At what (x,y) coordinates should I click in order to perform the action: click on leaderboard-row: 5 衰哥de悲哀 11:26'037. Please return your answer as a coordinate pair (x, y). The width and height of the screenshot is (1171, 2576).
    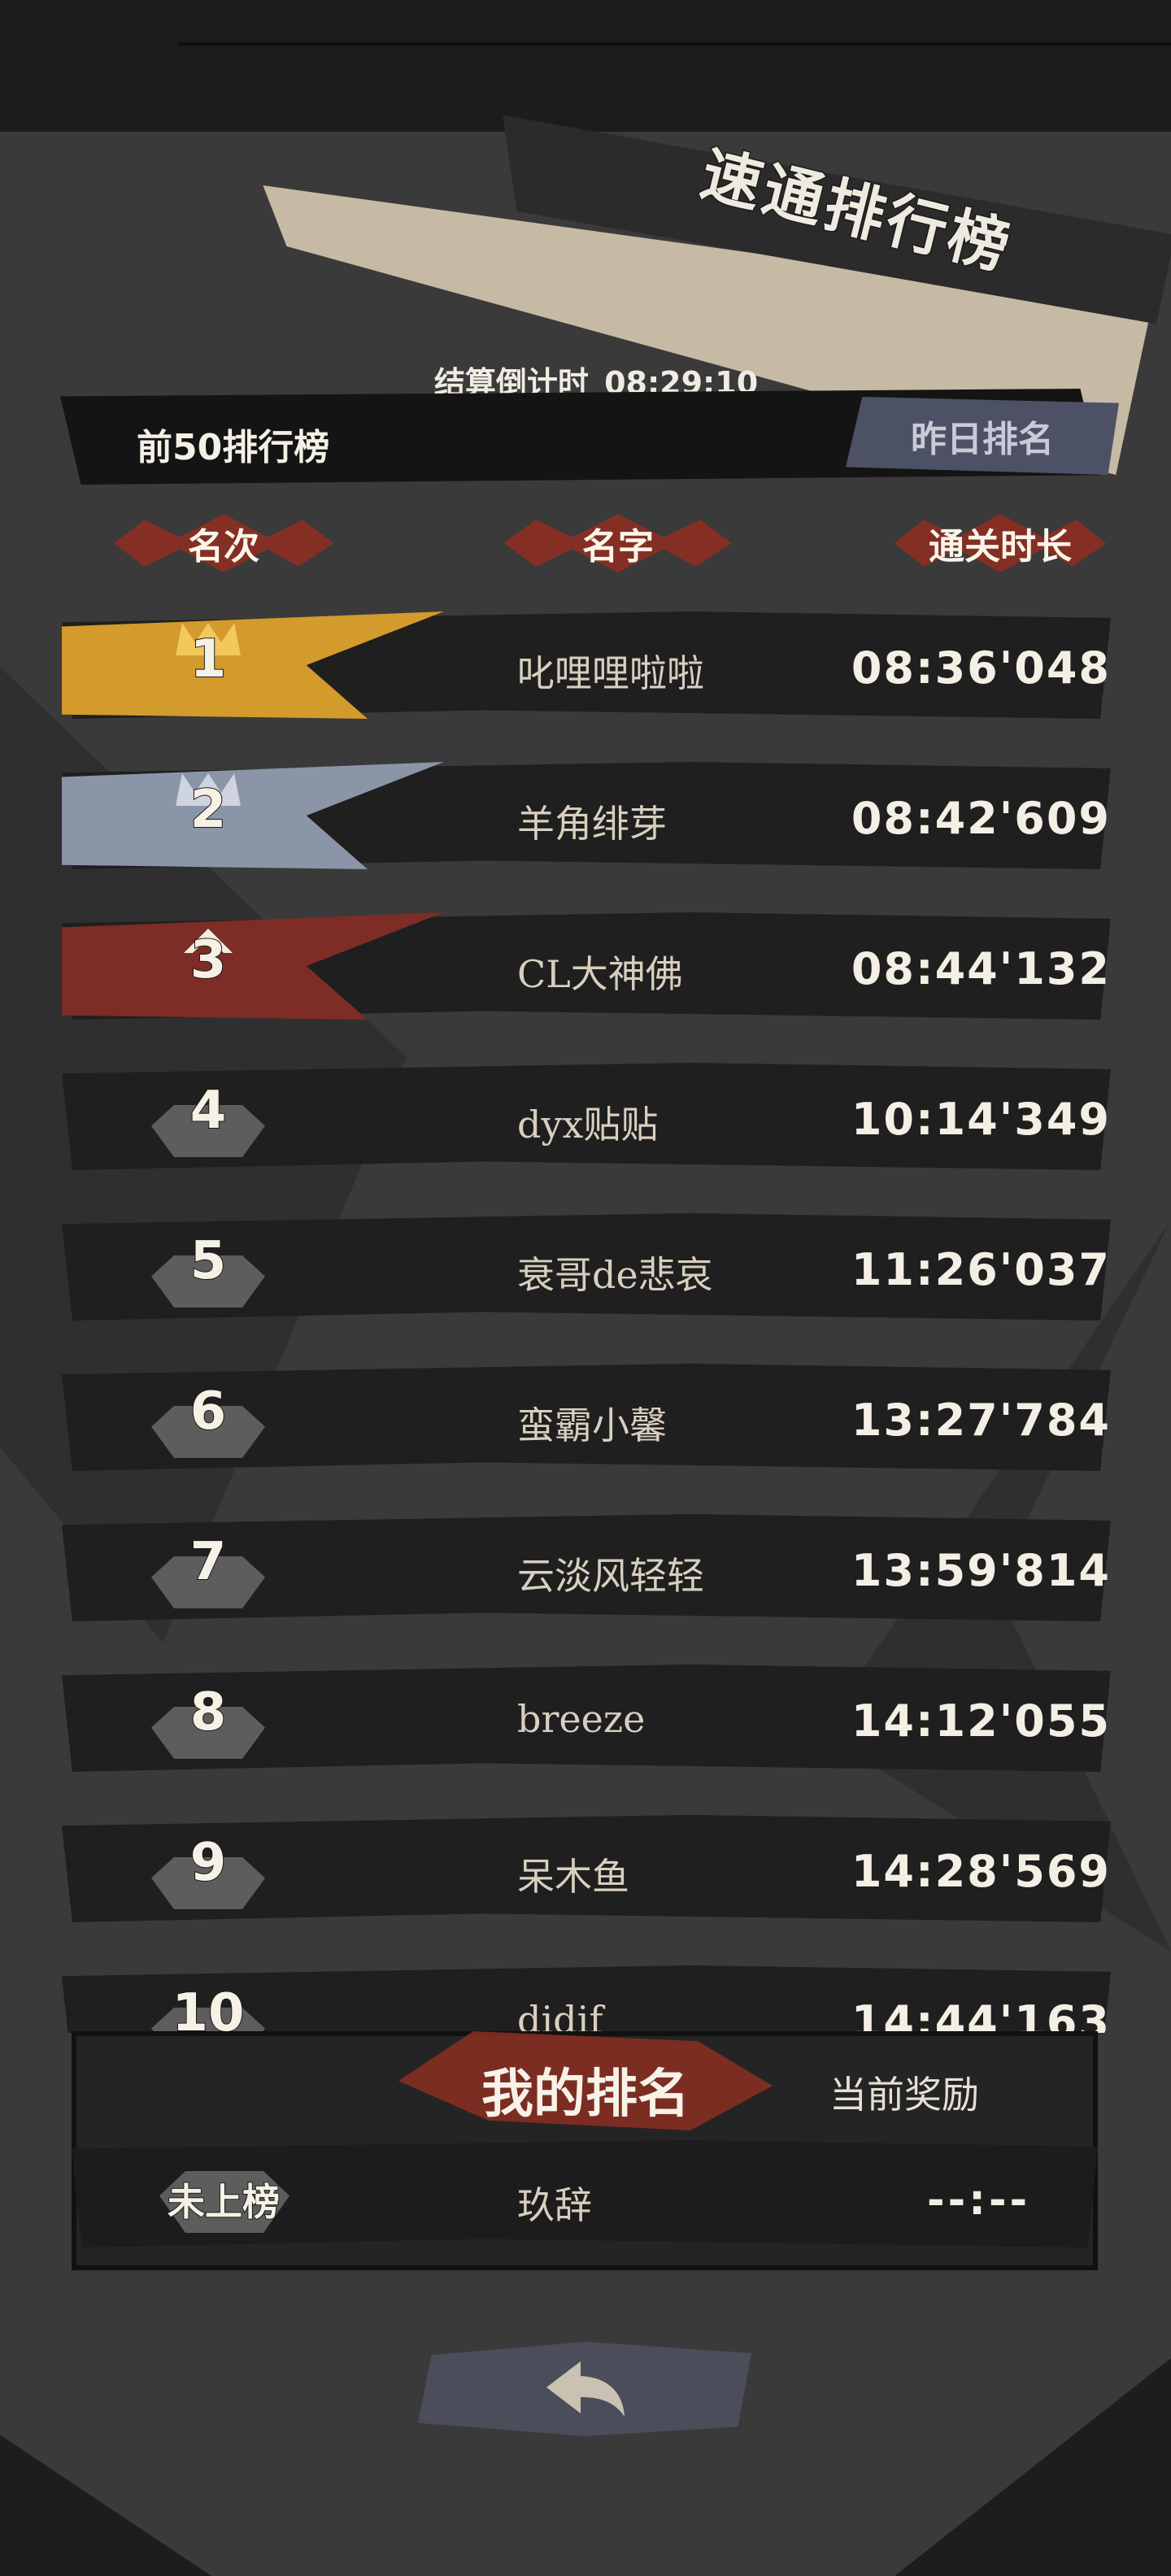
    Looking at the image, I should click on (586, 1264).